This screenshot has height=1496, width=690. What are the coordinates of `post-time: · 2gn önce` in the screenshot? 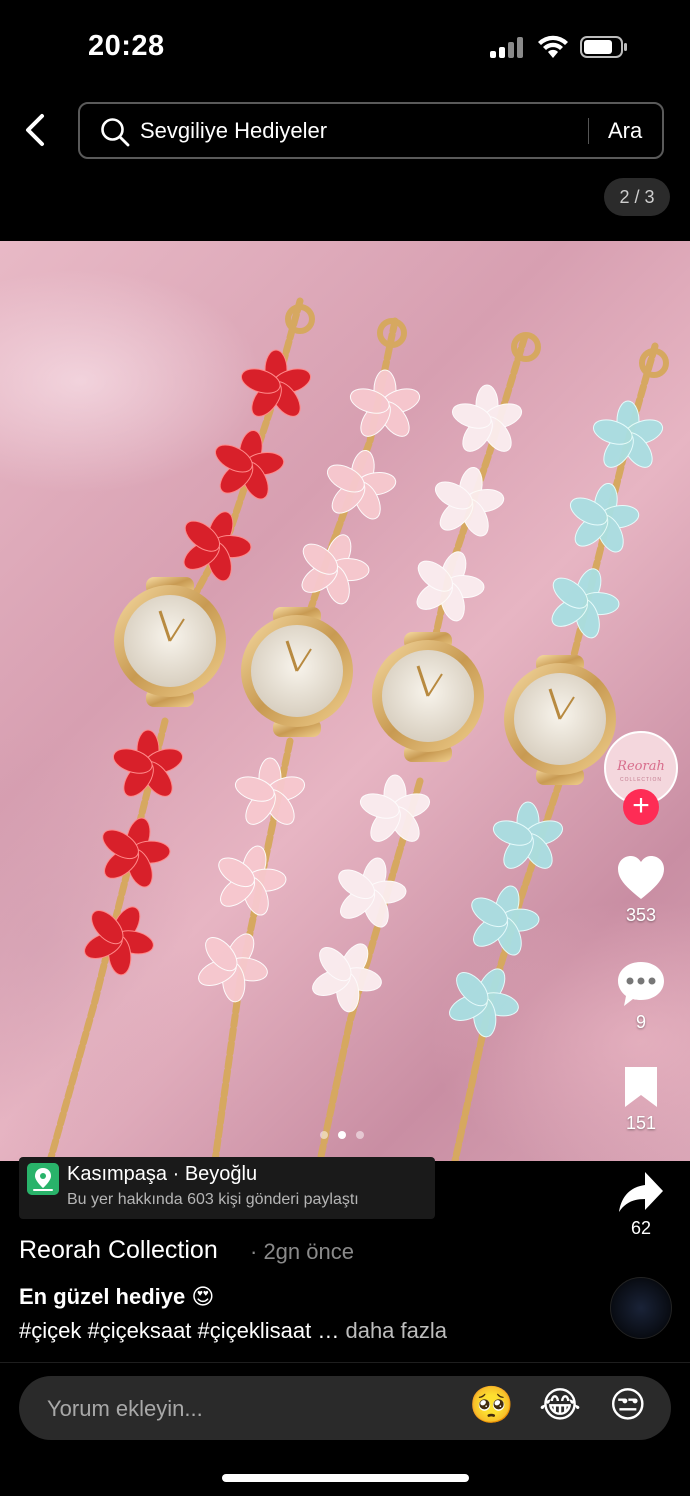 It's located at (302, 1251).